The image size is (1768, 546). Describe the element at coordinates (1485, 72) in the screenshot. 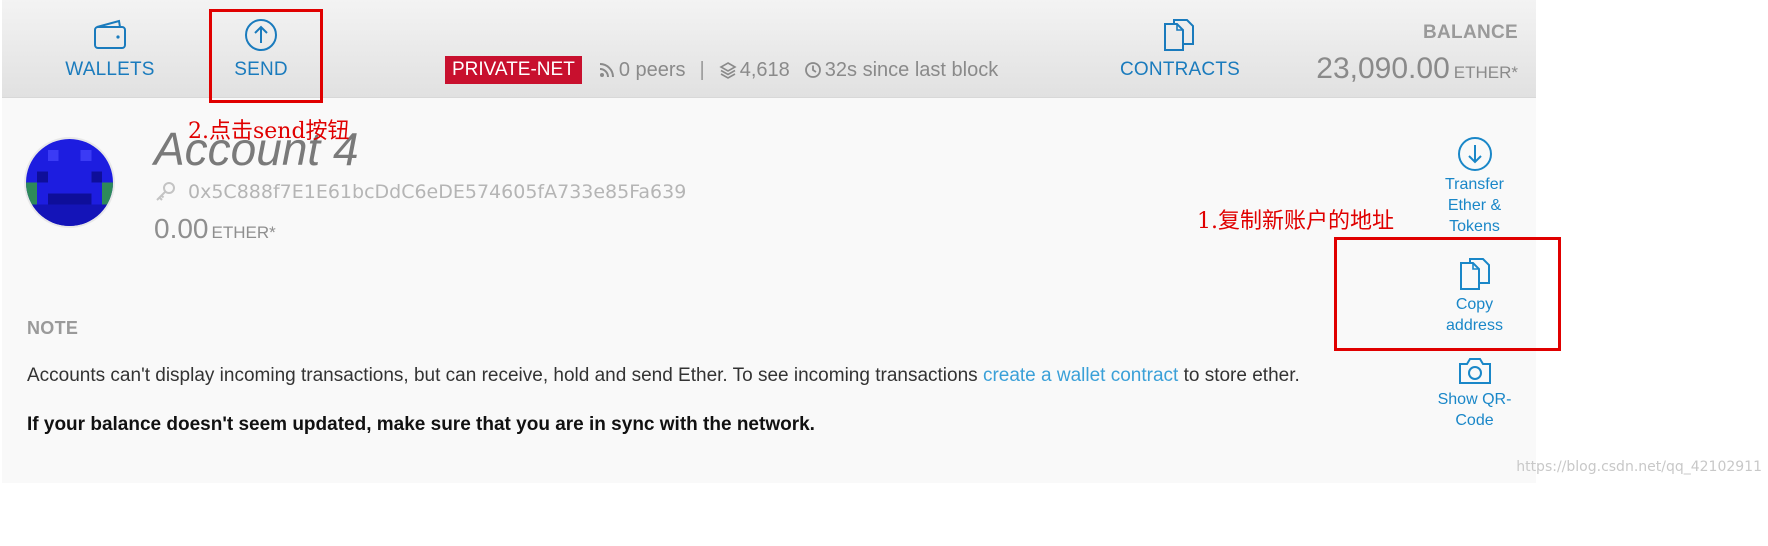

I see `total-balance-unit: ETHER*` at that location.